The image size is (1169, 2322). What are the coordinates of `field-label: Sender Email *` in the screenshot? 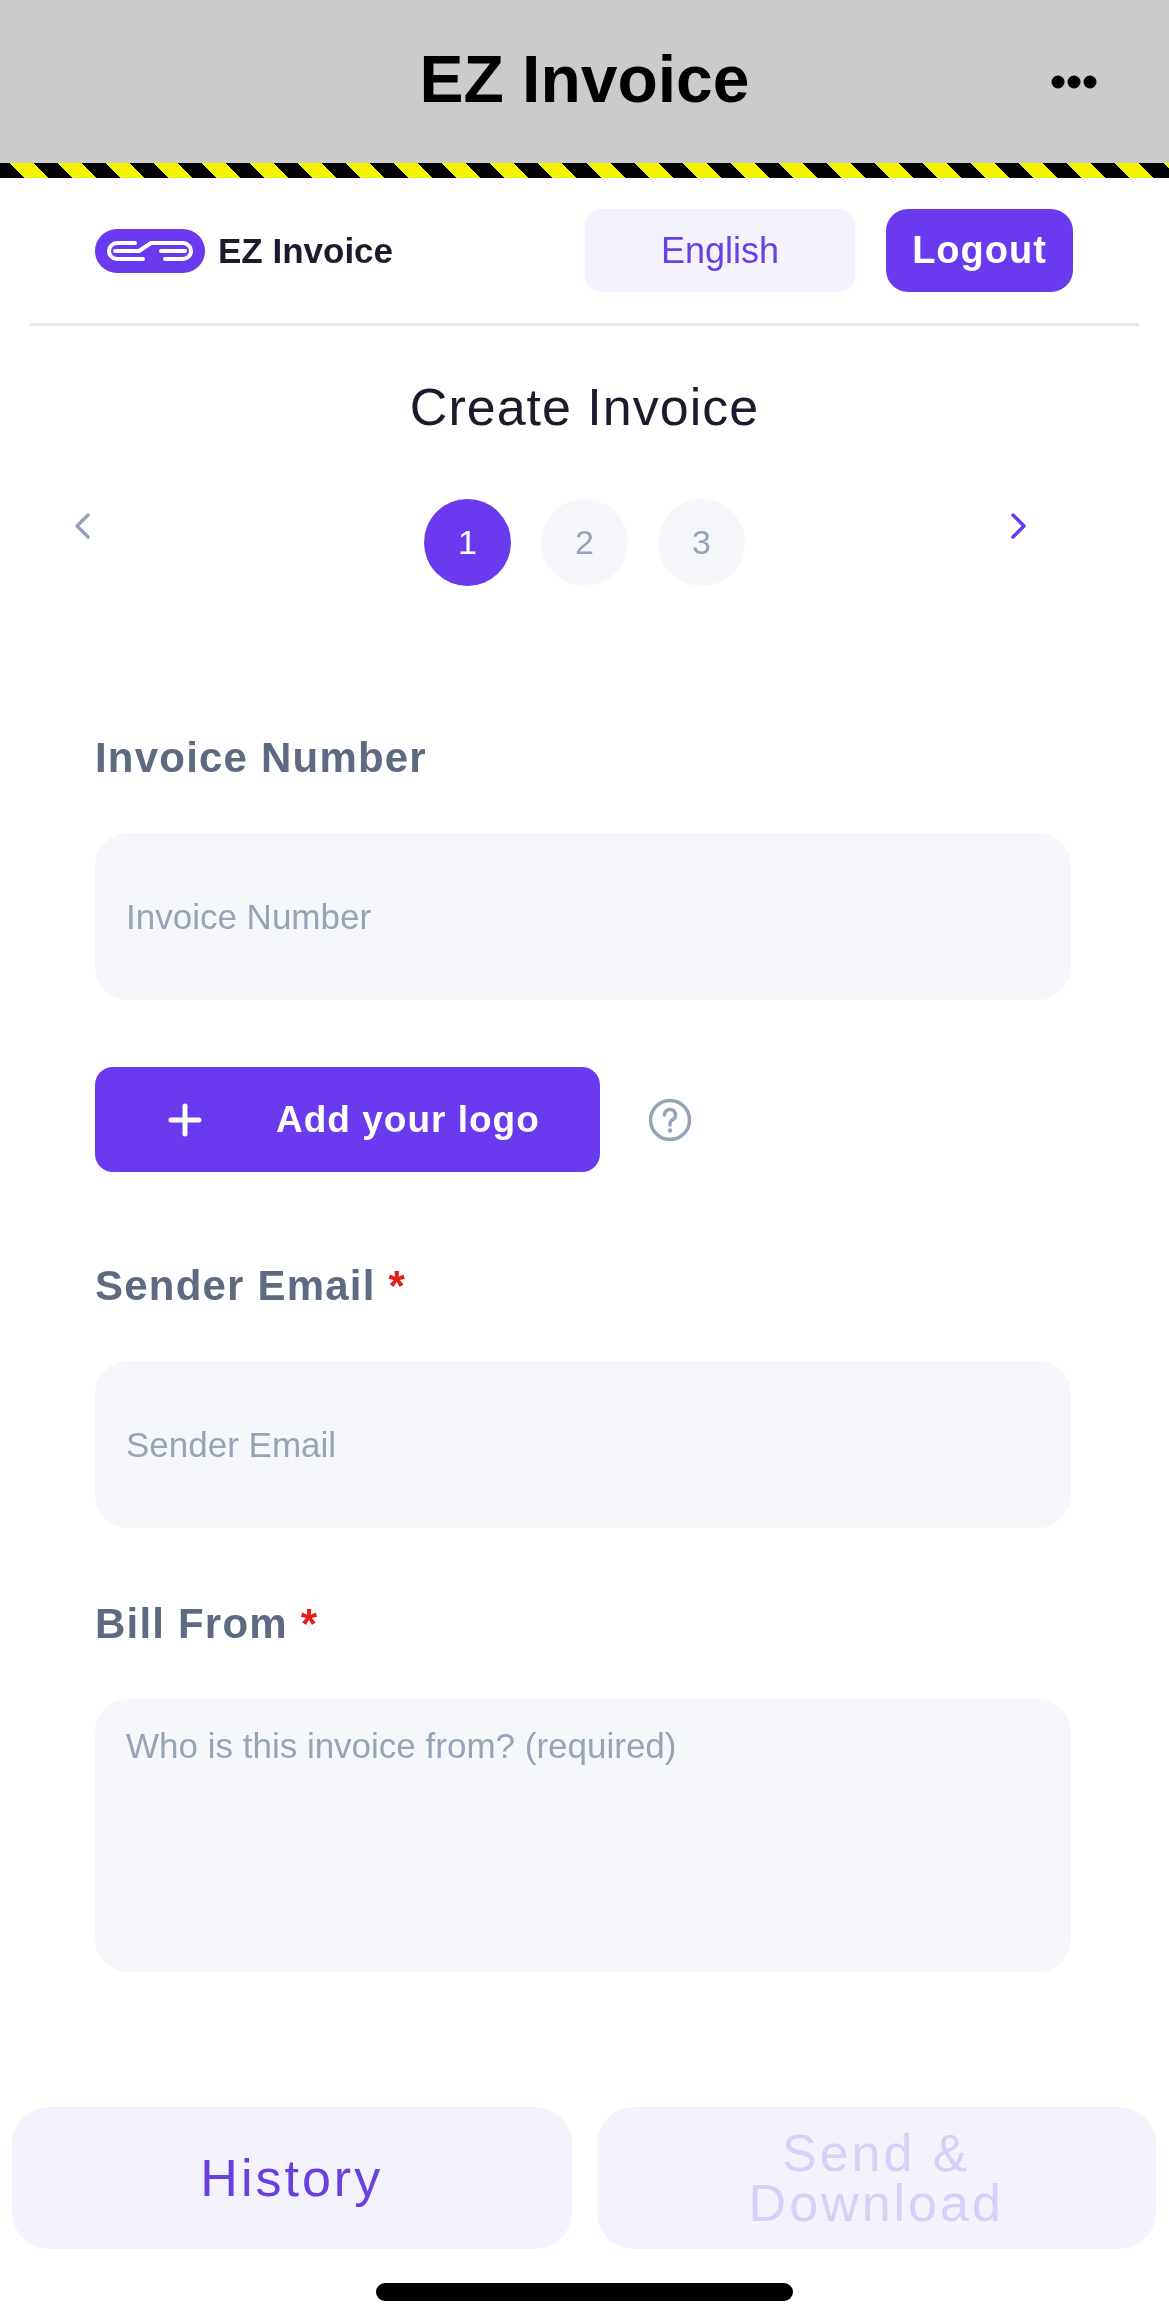 It's located at (250, 1286).